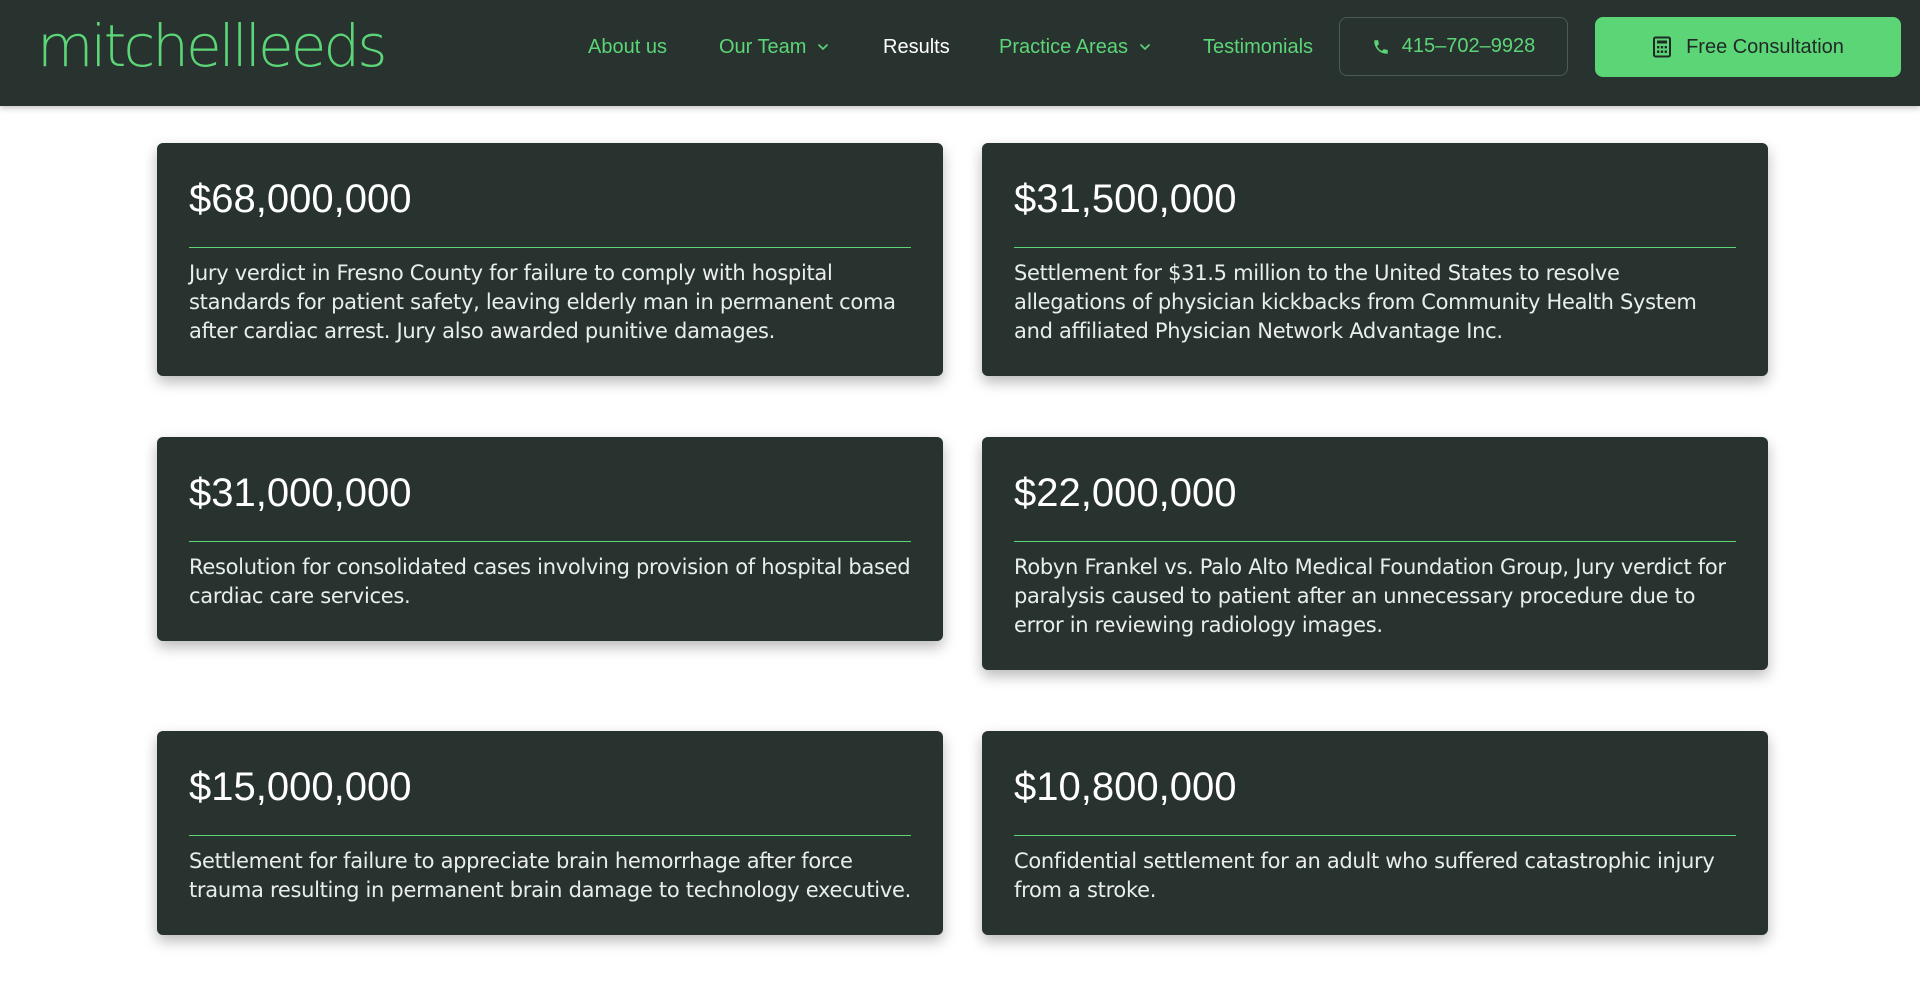 Image resolution: width=1920 pixels, height=990 pixels. Describe the element at coordinates (1125, 199) in the screenshot. I see `result-amount: $31,500,000` at that location.